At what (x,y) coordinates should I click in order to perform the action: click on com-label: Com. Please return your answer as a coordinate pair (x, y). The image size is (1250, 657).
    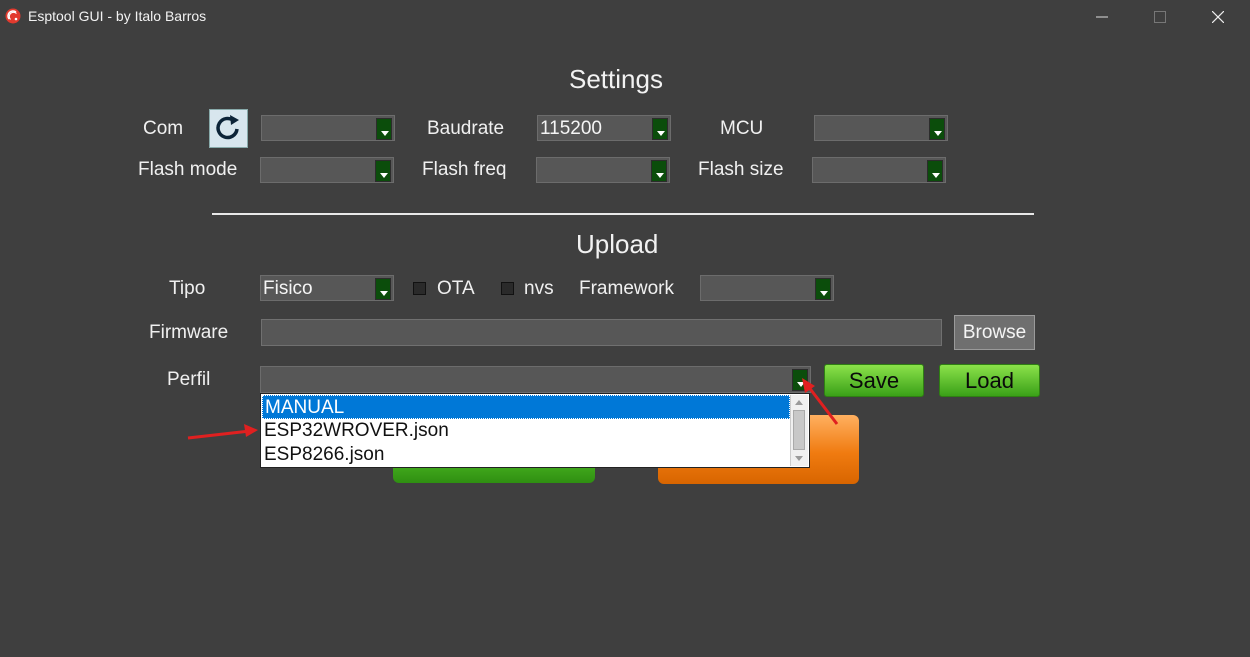
    Looking at the image, I should click on (163, 128).